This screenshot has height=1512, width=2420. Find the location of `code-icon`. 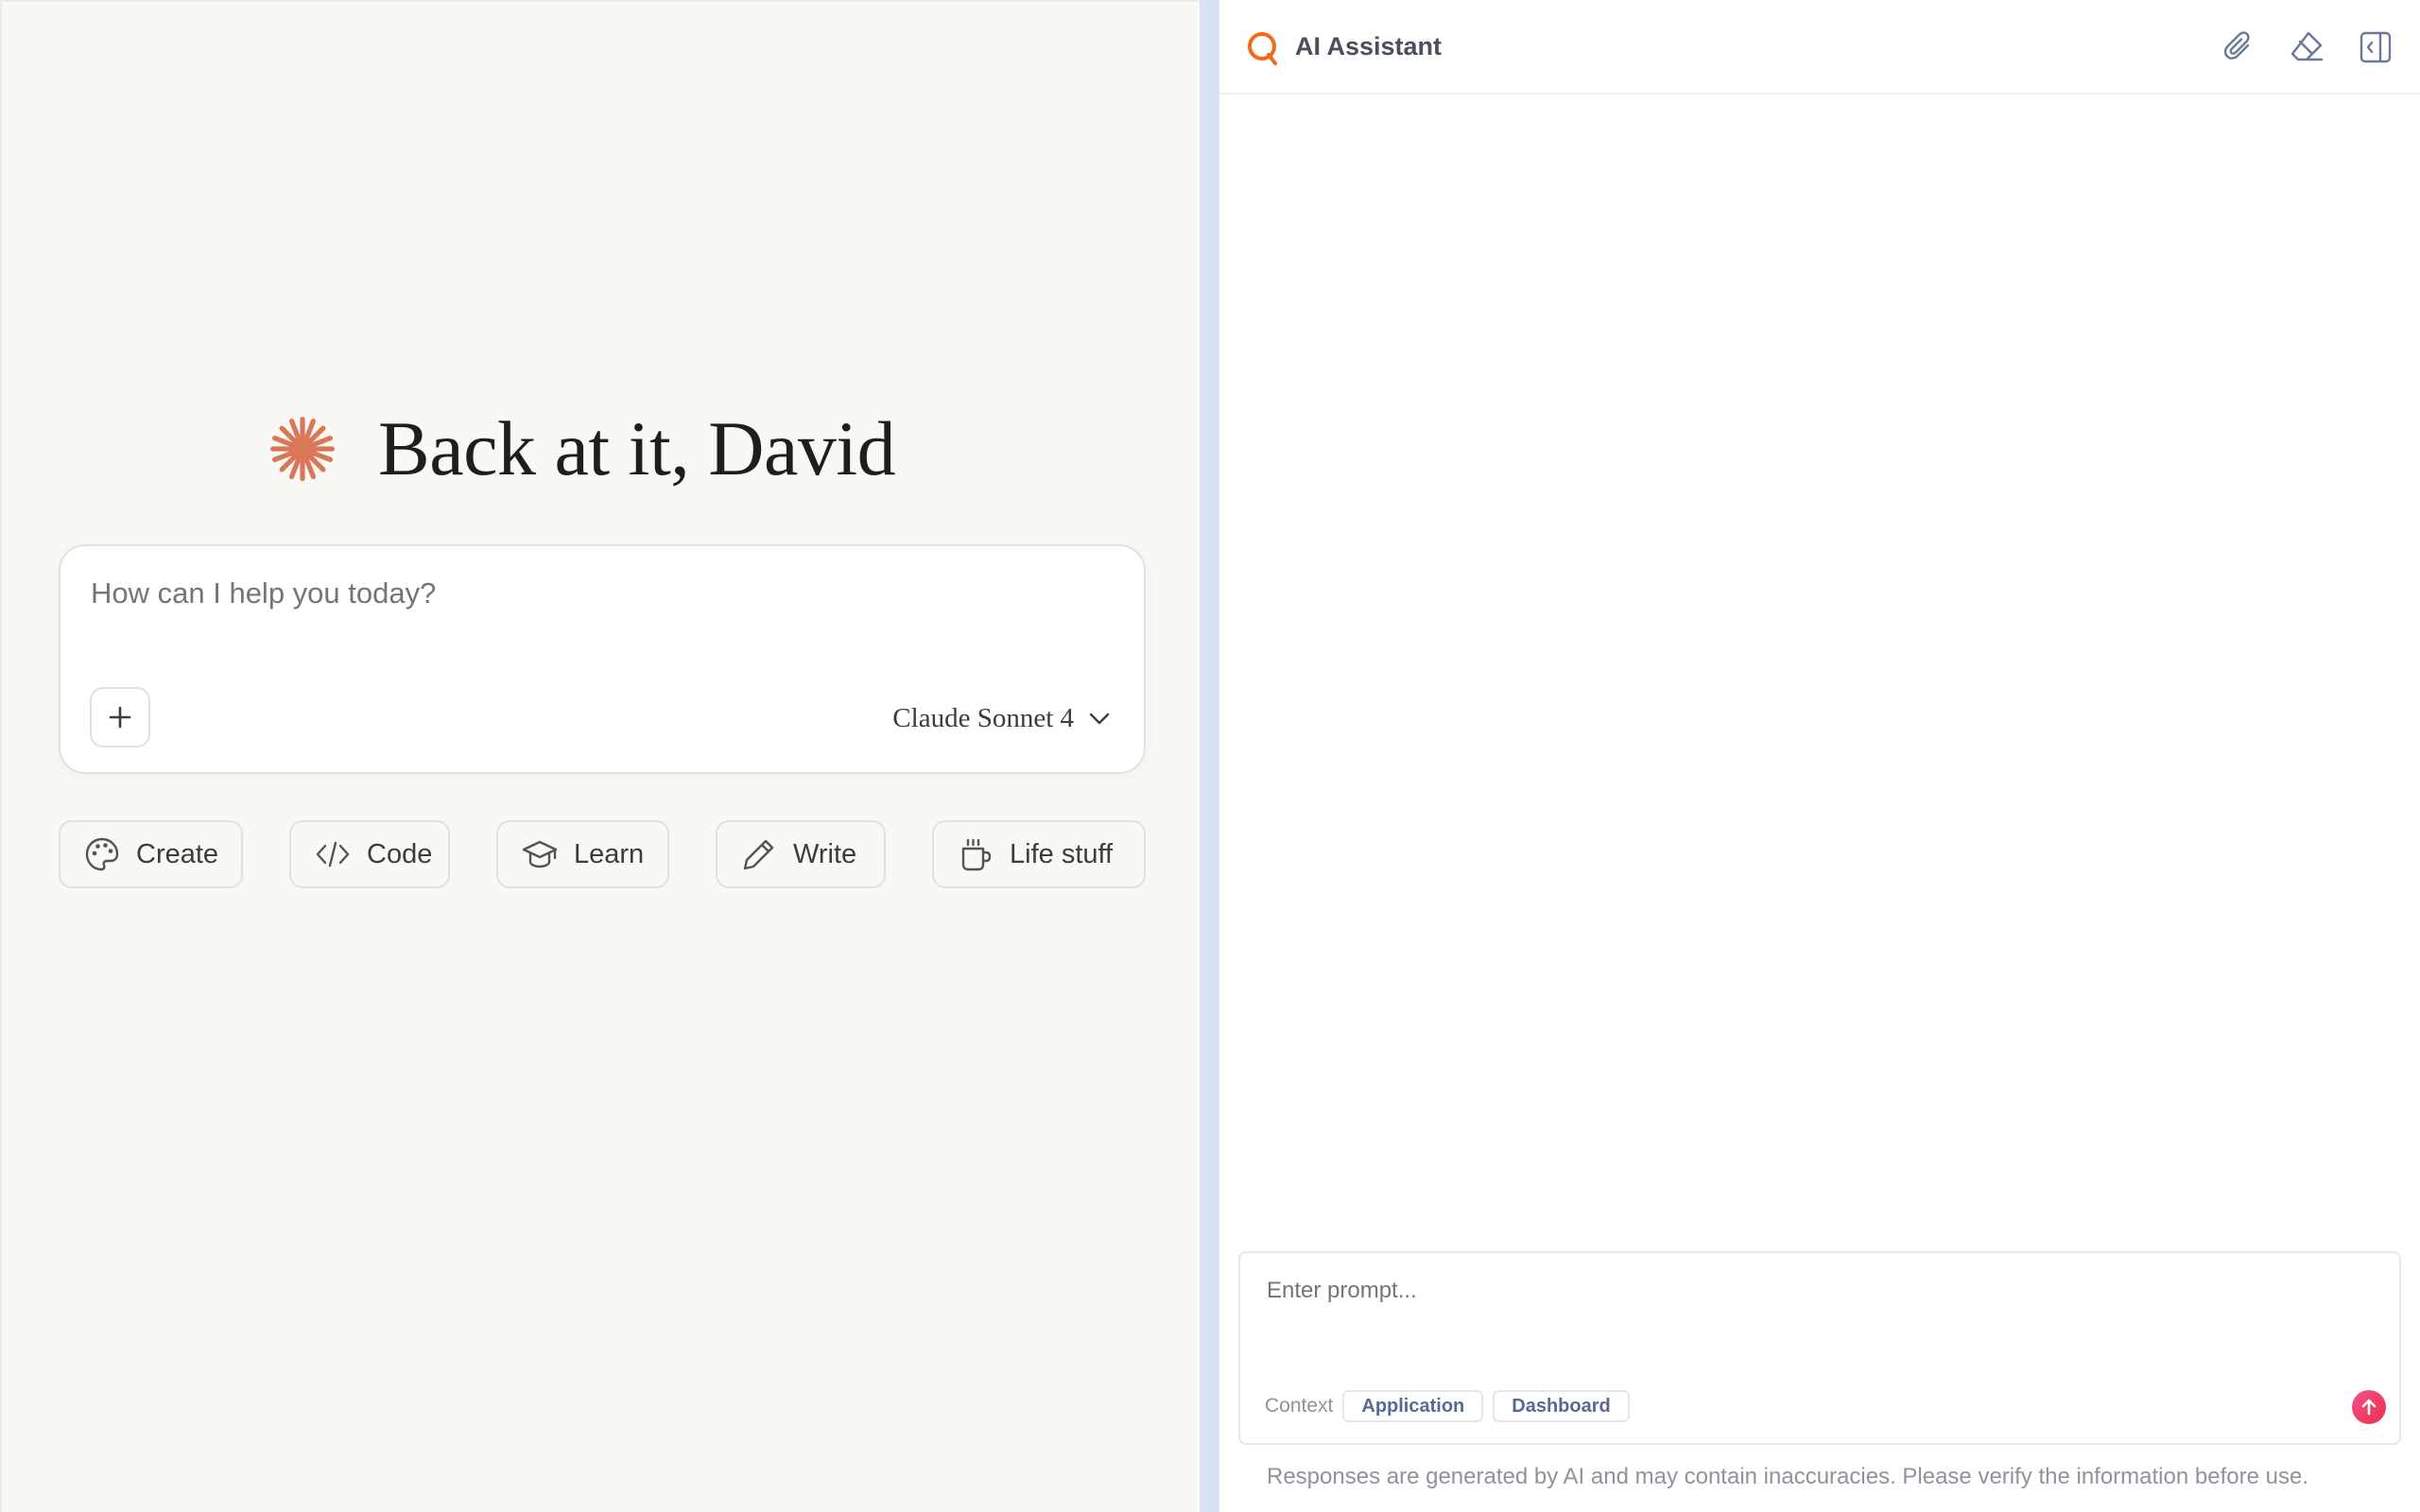

code-icon is located at coordinates (333, 854).